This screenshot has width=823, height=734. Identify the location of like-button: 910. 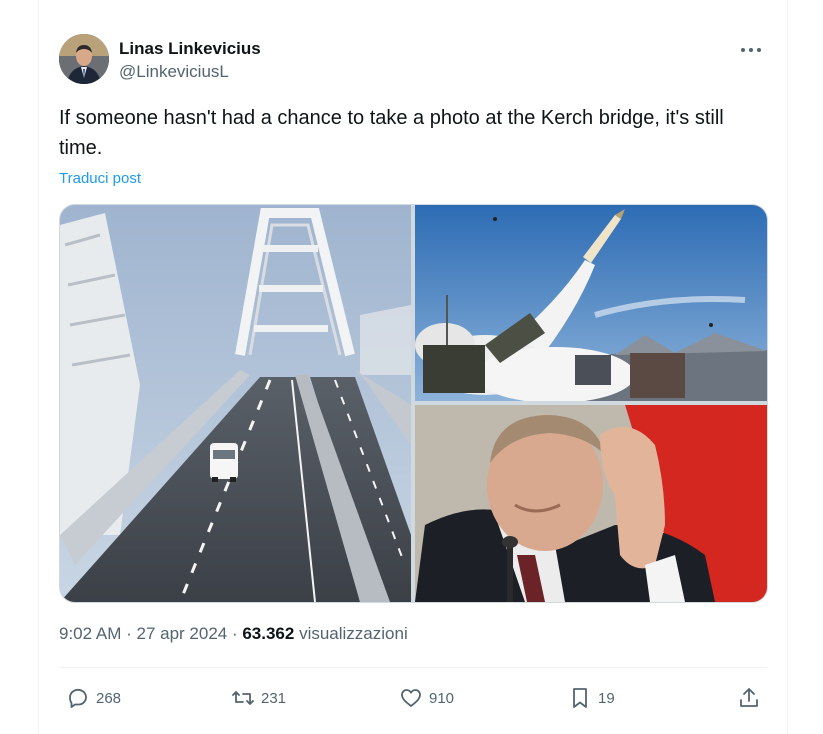
(426, 698).